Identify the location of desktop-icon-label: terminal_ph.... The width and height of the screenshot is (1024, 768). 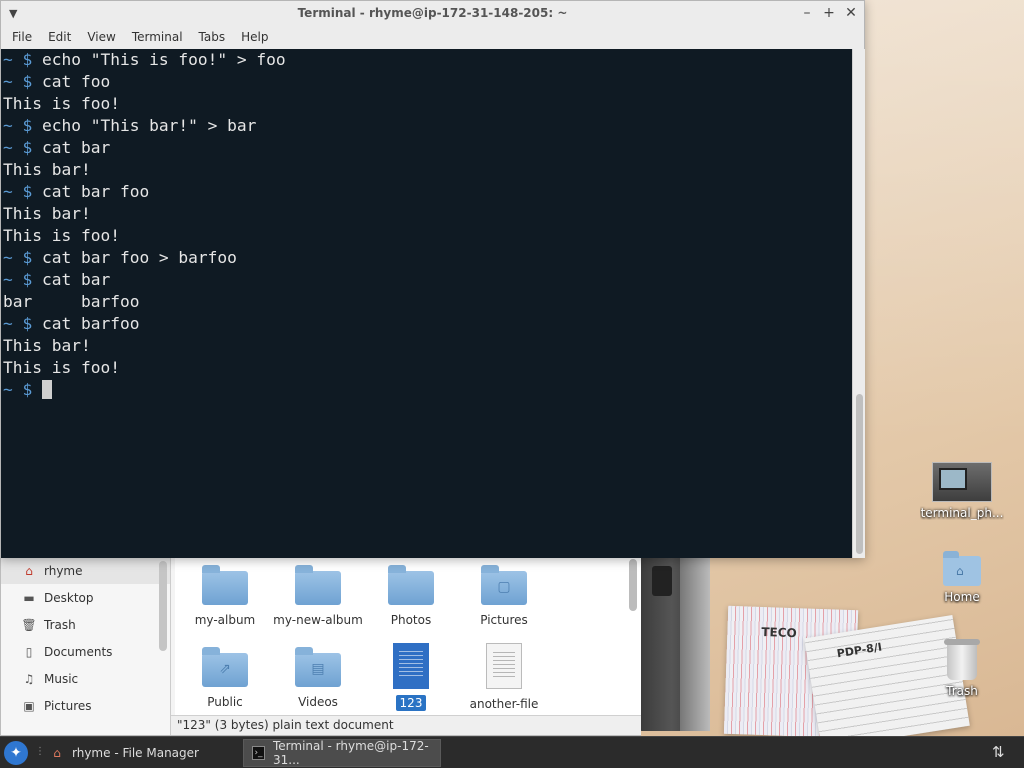
(962, 513).